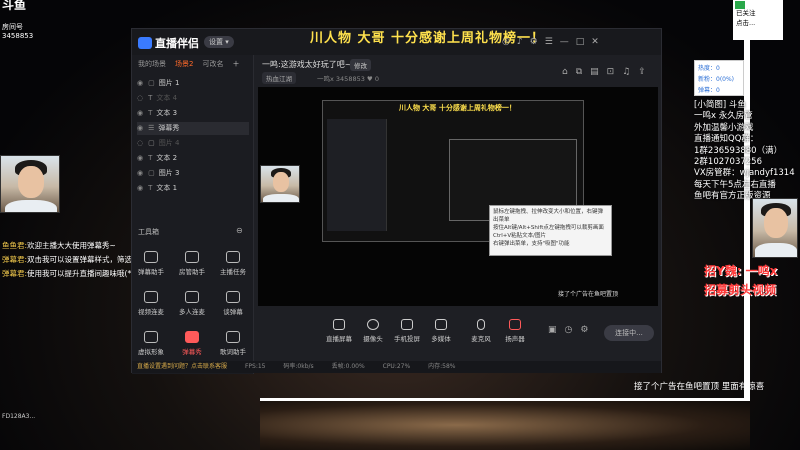 The image size is (800, 450). Describe the element at coordinates (193, 83) in the screenshot. I see `source-item: ◉ ▢ 图片 1` at that location.